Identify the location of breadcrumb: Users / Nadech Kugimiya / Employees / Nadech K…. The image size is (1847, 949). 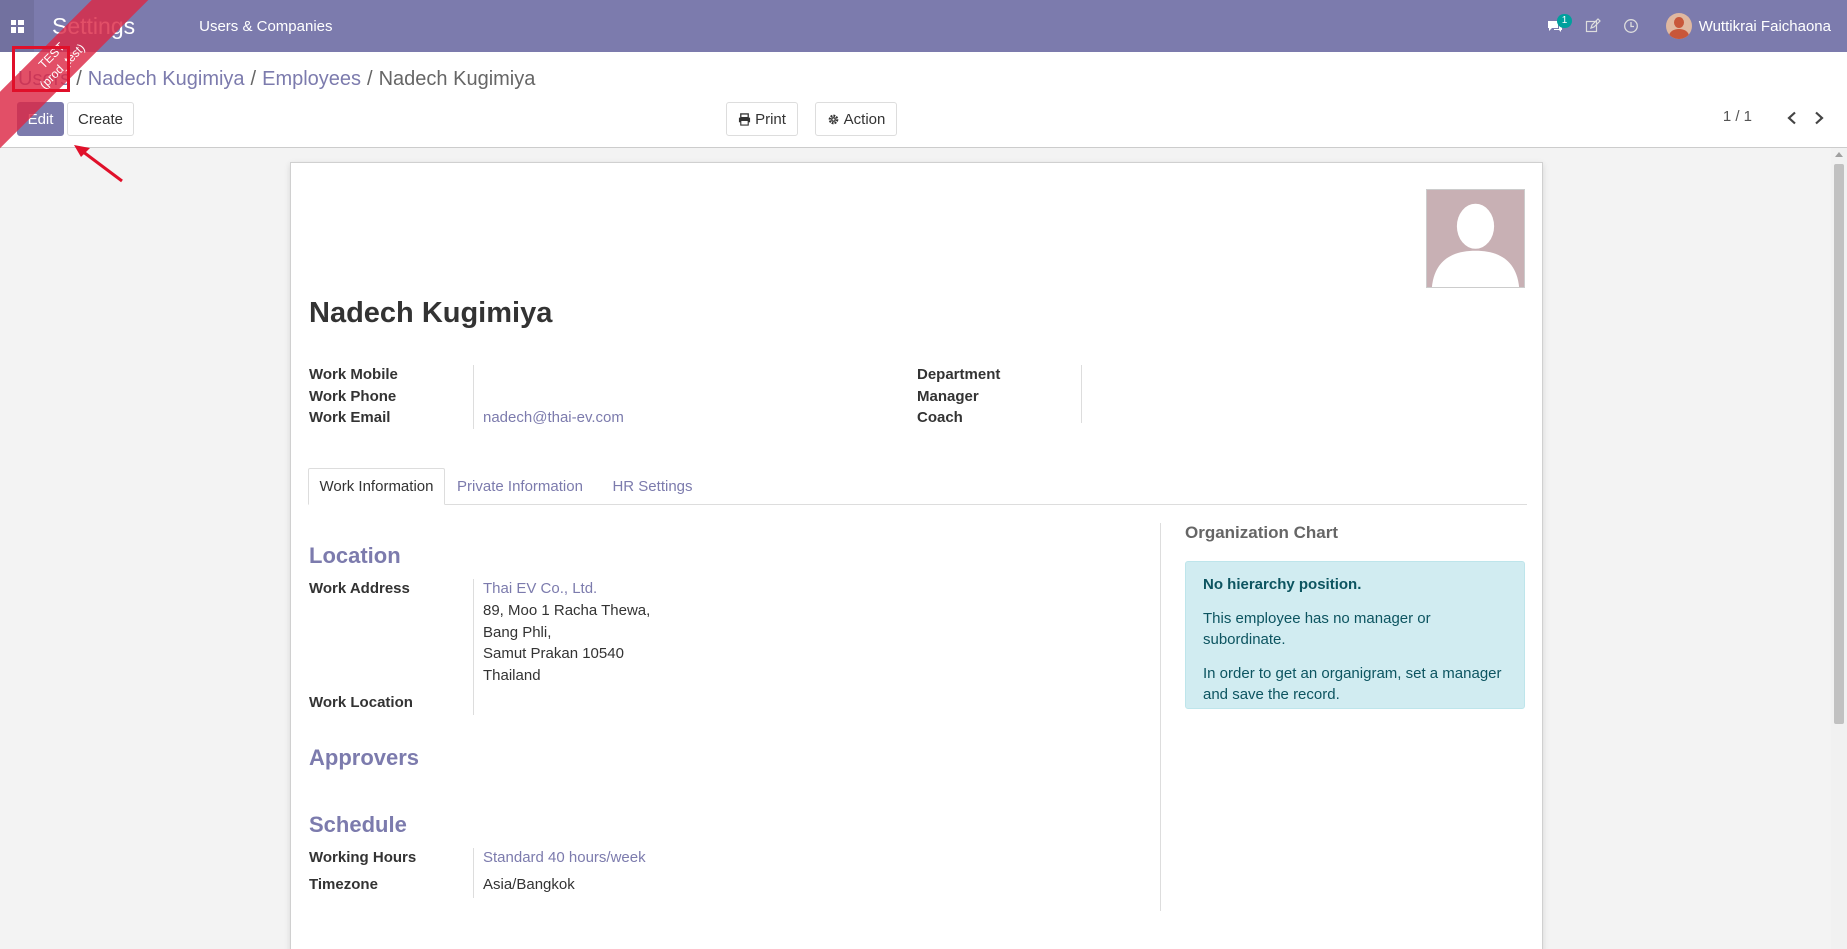
(276, 79).